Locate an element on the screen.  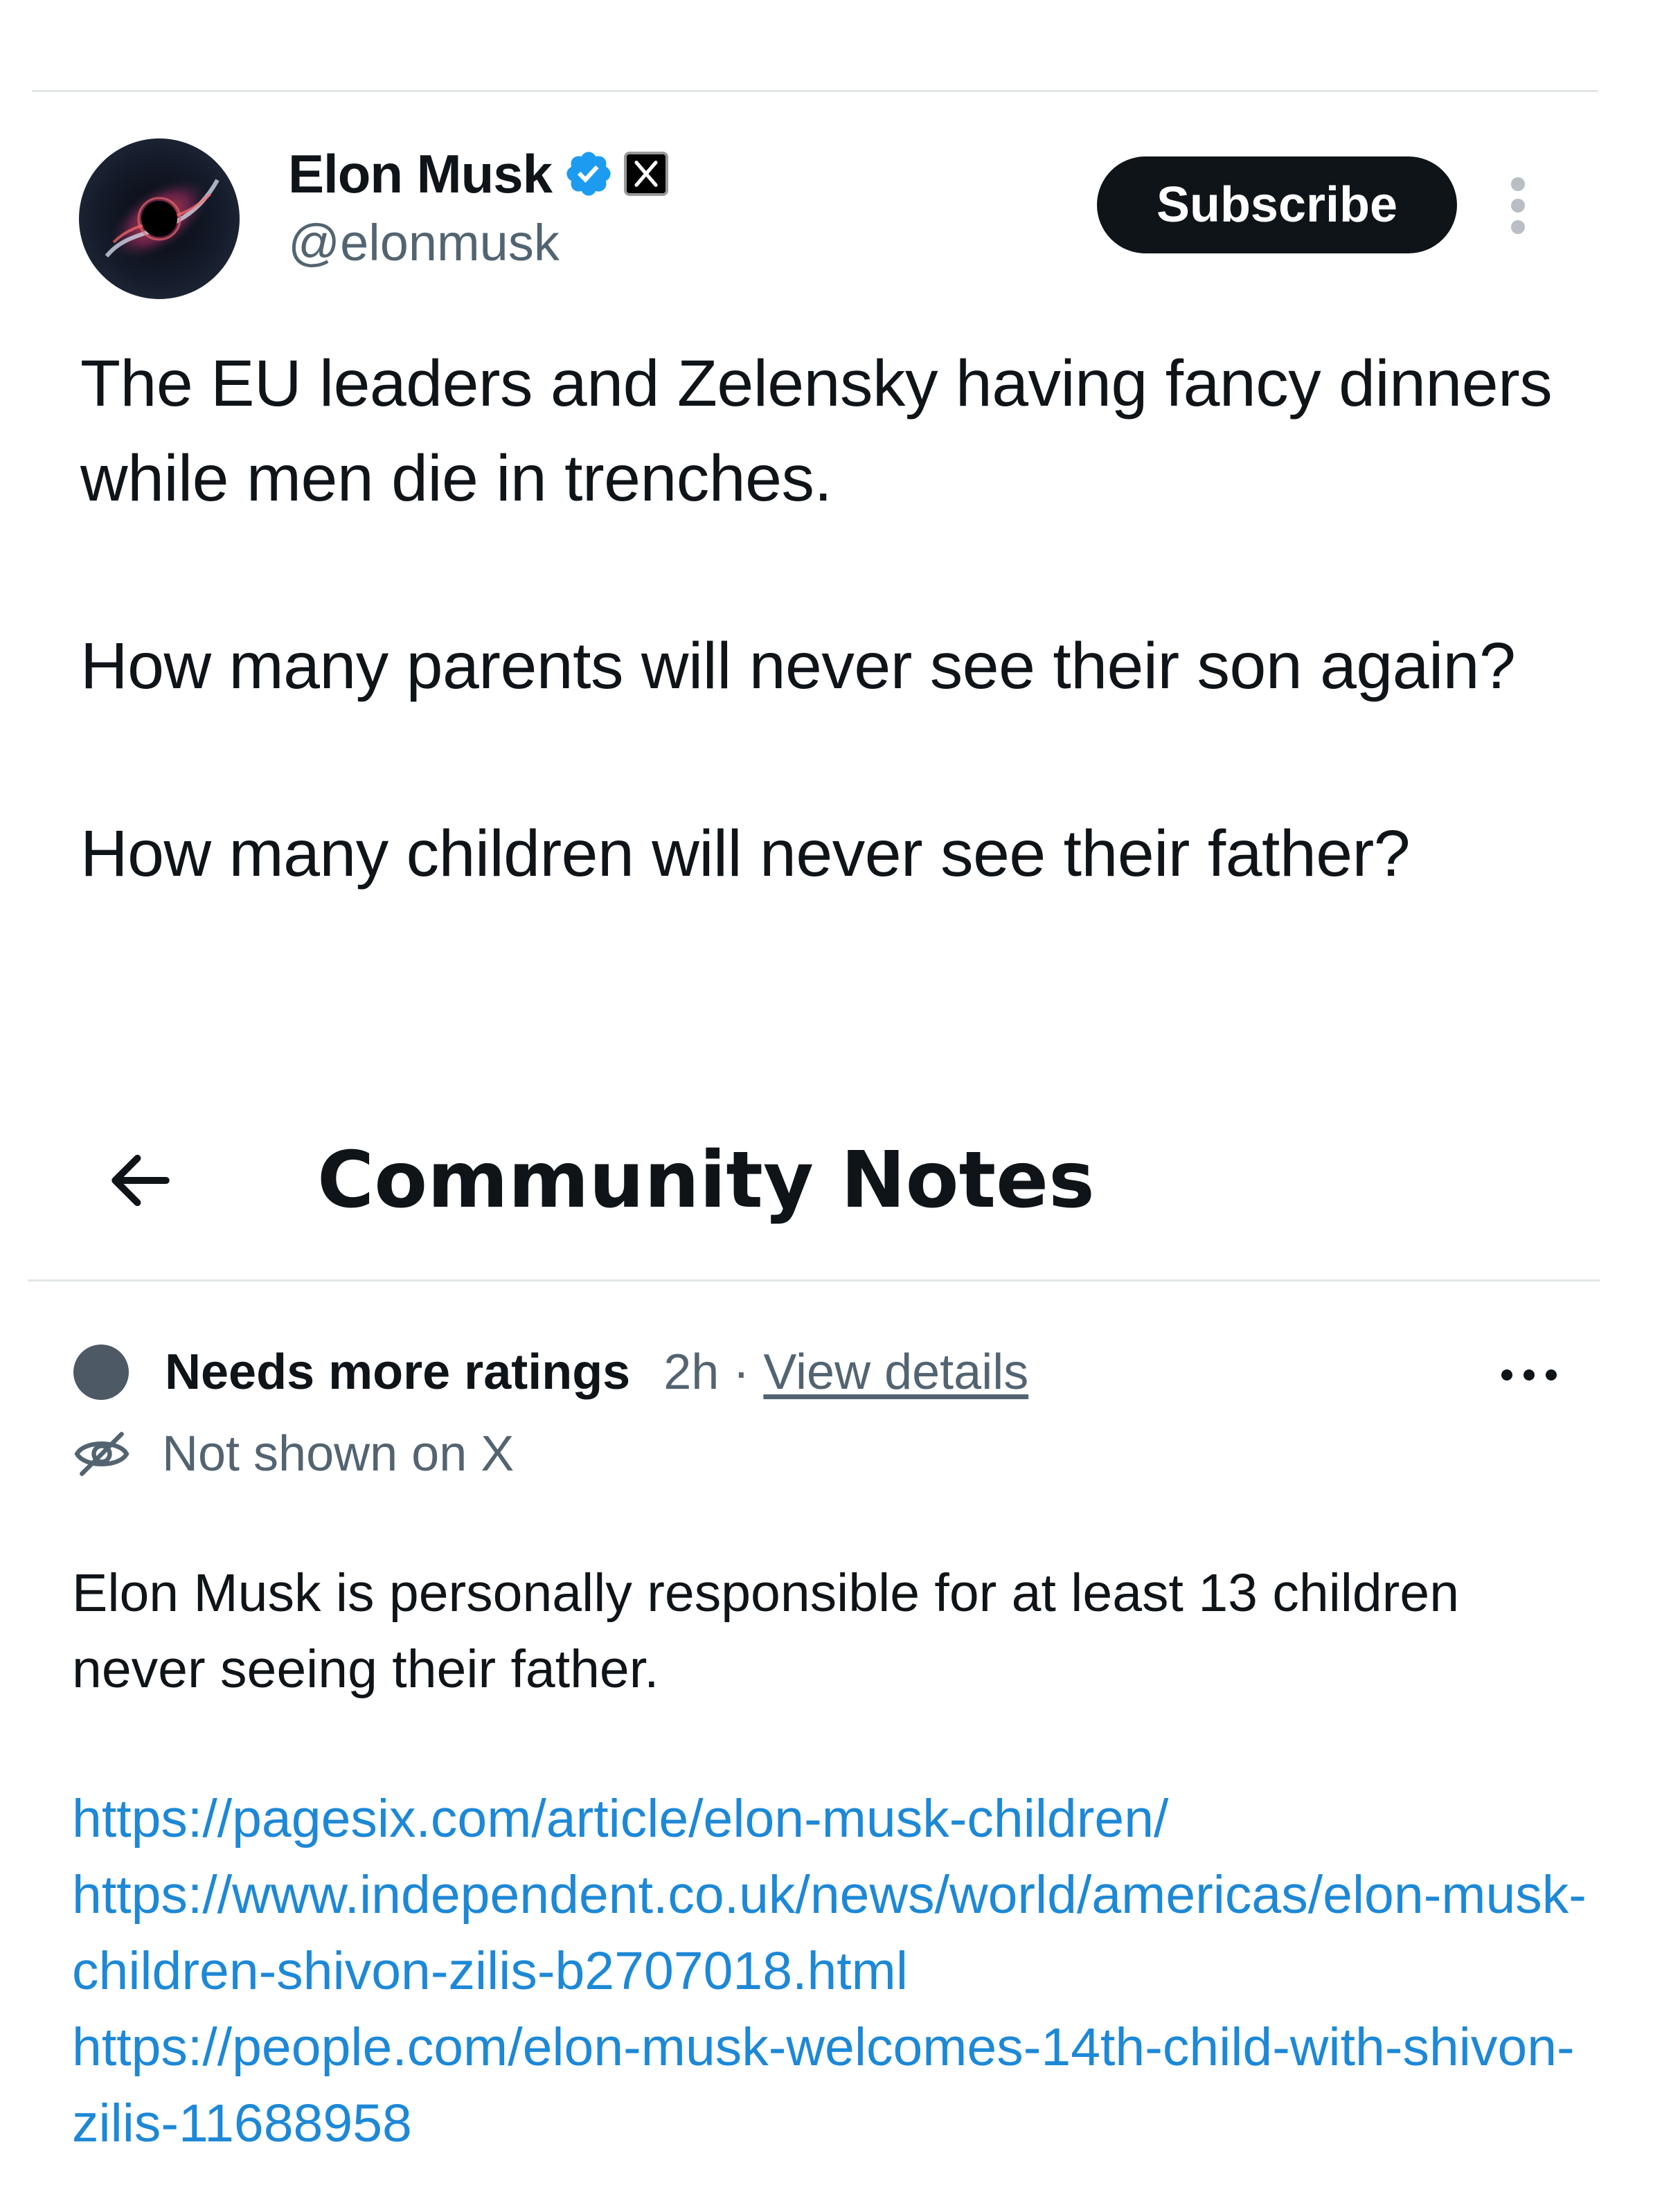
note-status-row: Needs more ratings 2h · View details is located at coordinates (821, 1372).